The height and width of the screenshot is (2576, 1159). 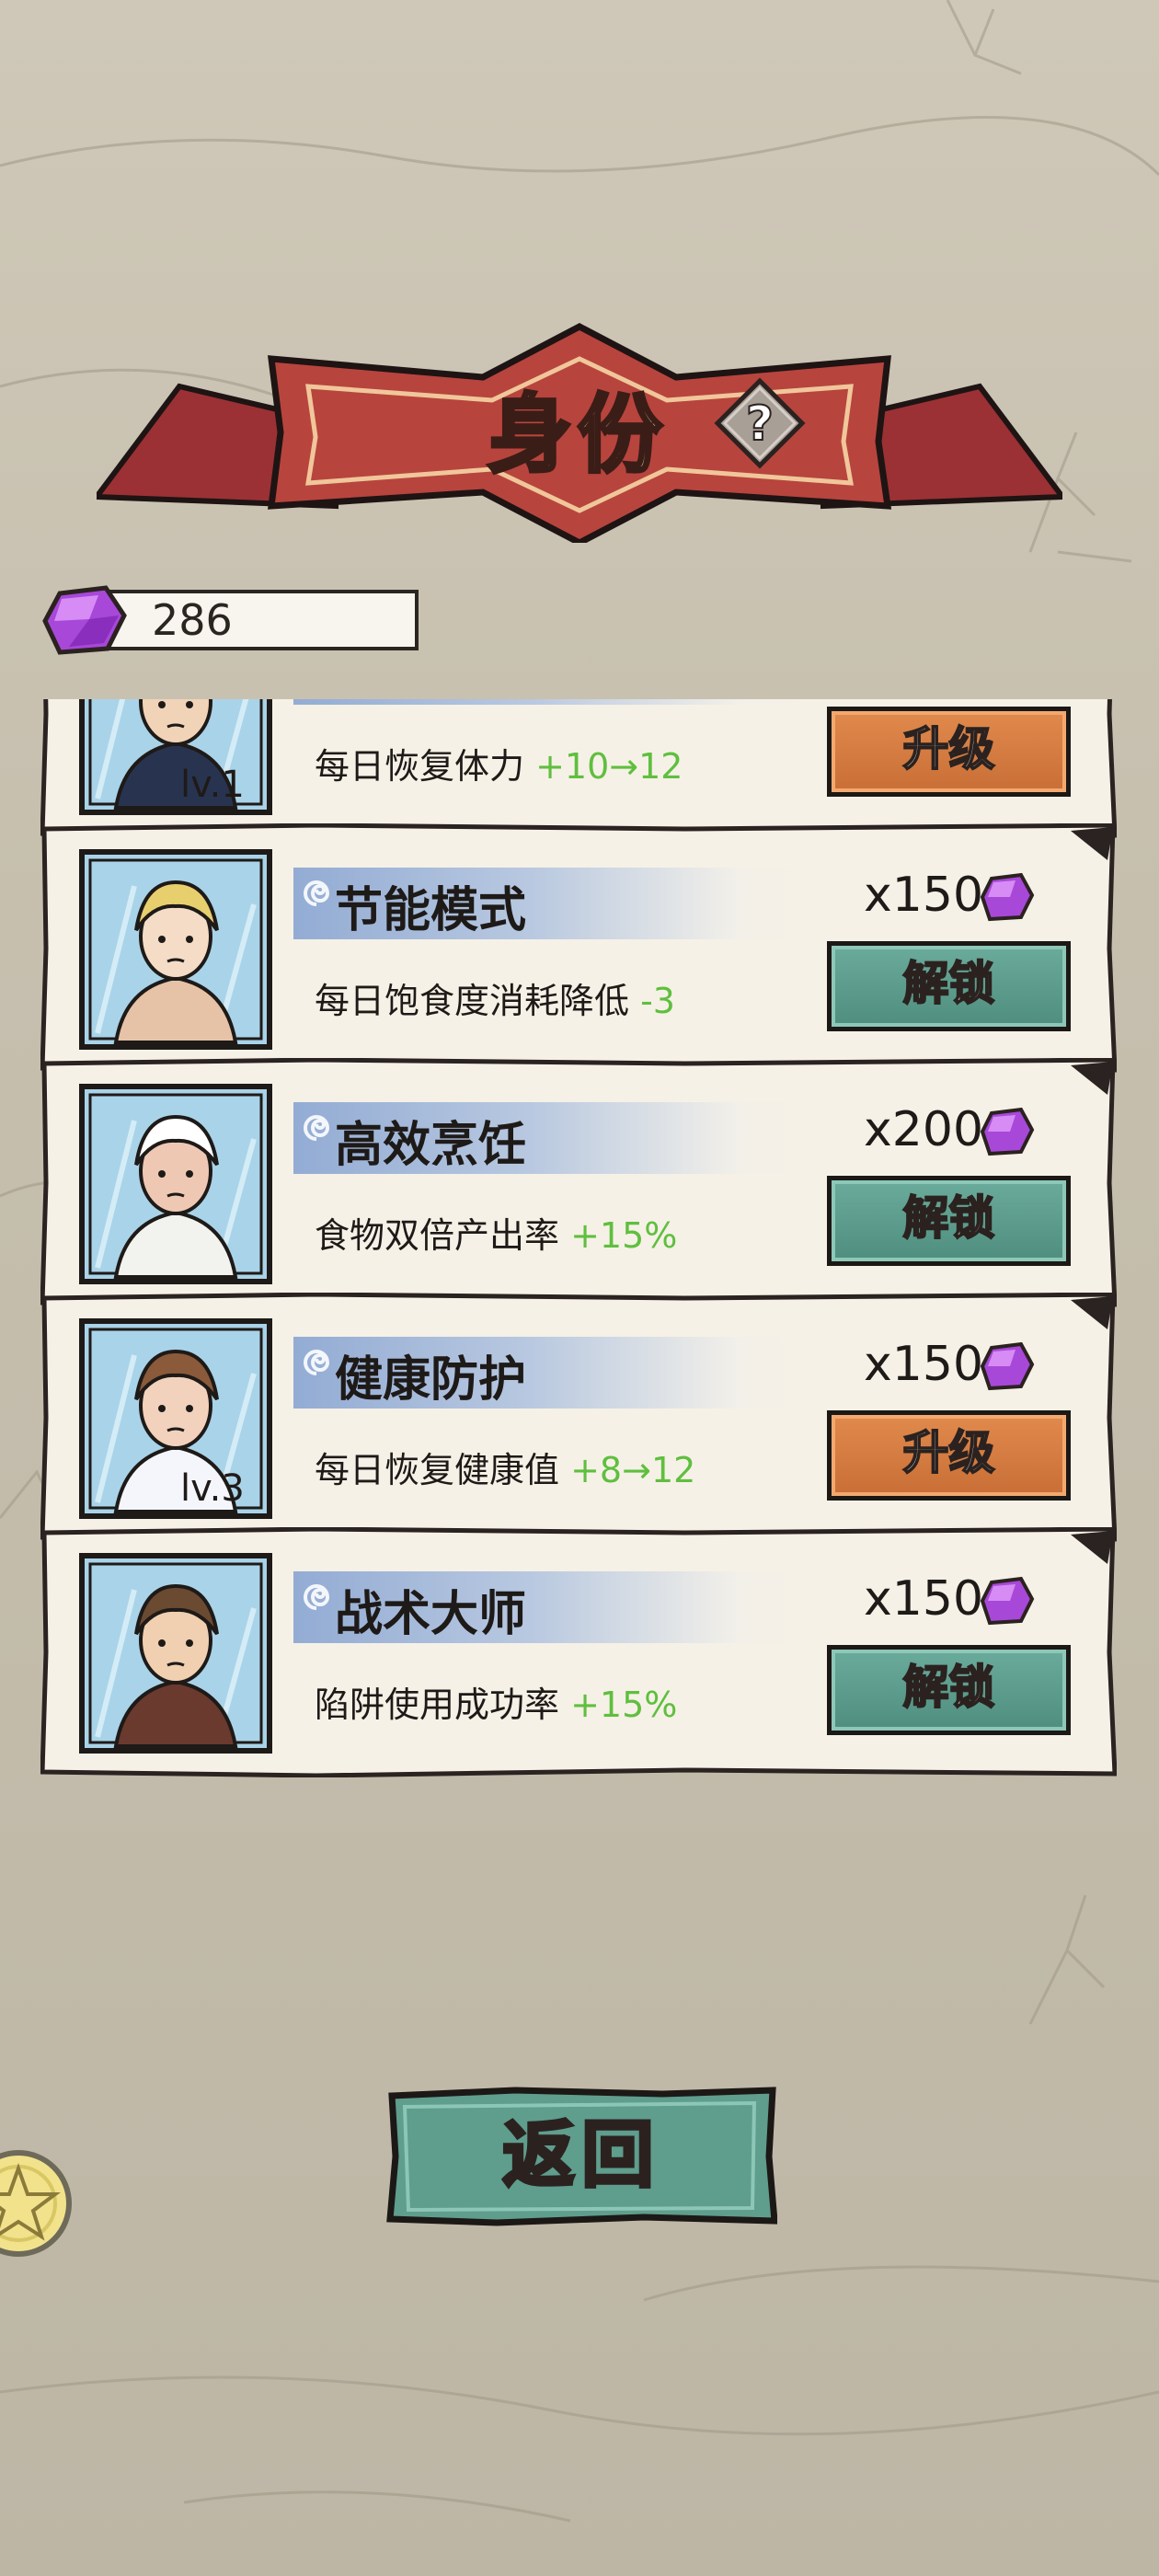 What do you see at coordinates (924, 1129) in the screenshot?
I see `price-label: x200` at bounding box center [924, 1129].